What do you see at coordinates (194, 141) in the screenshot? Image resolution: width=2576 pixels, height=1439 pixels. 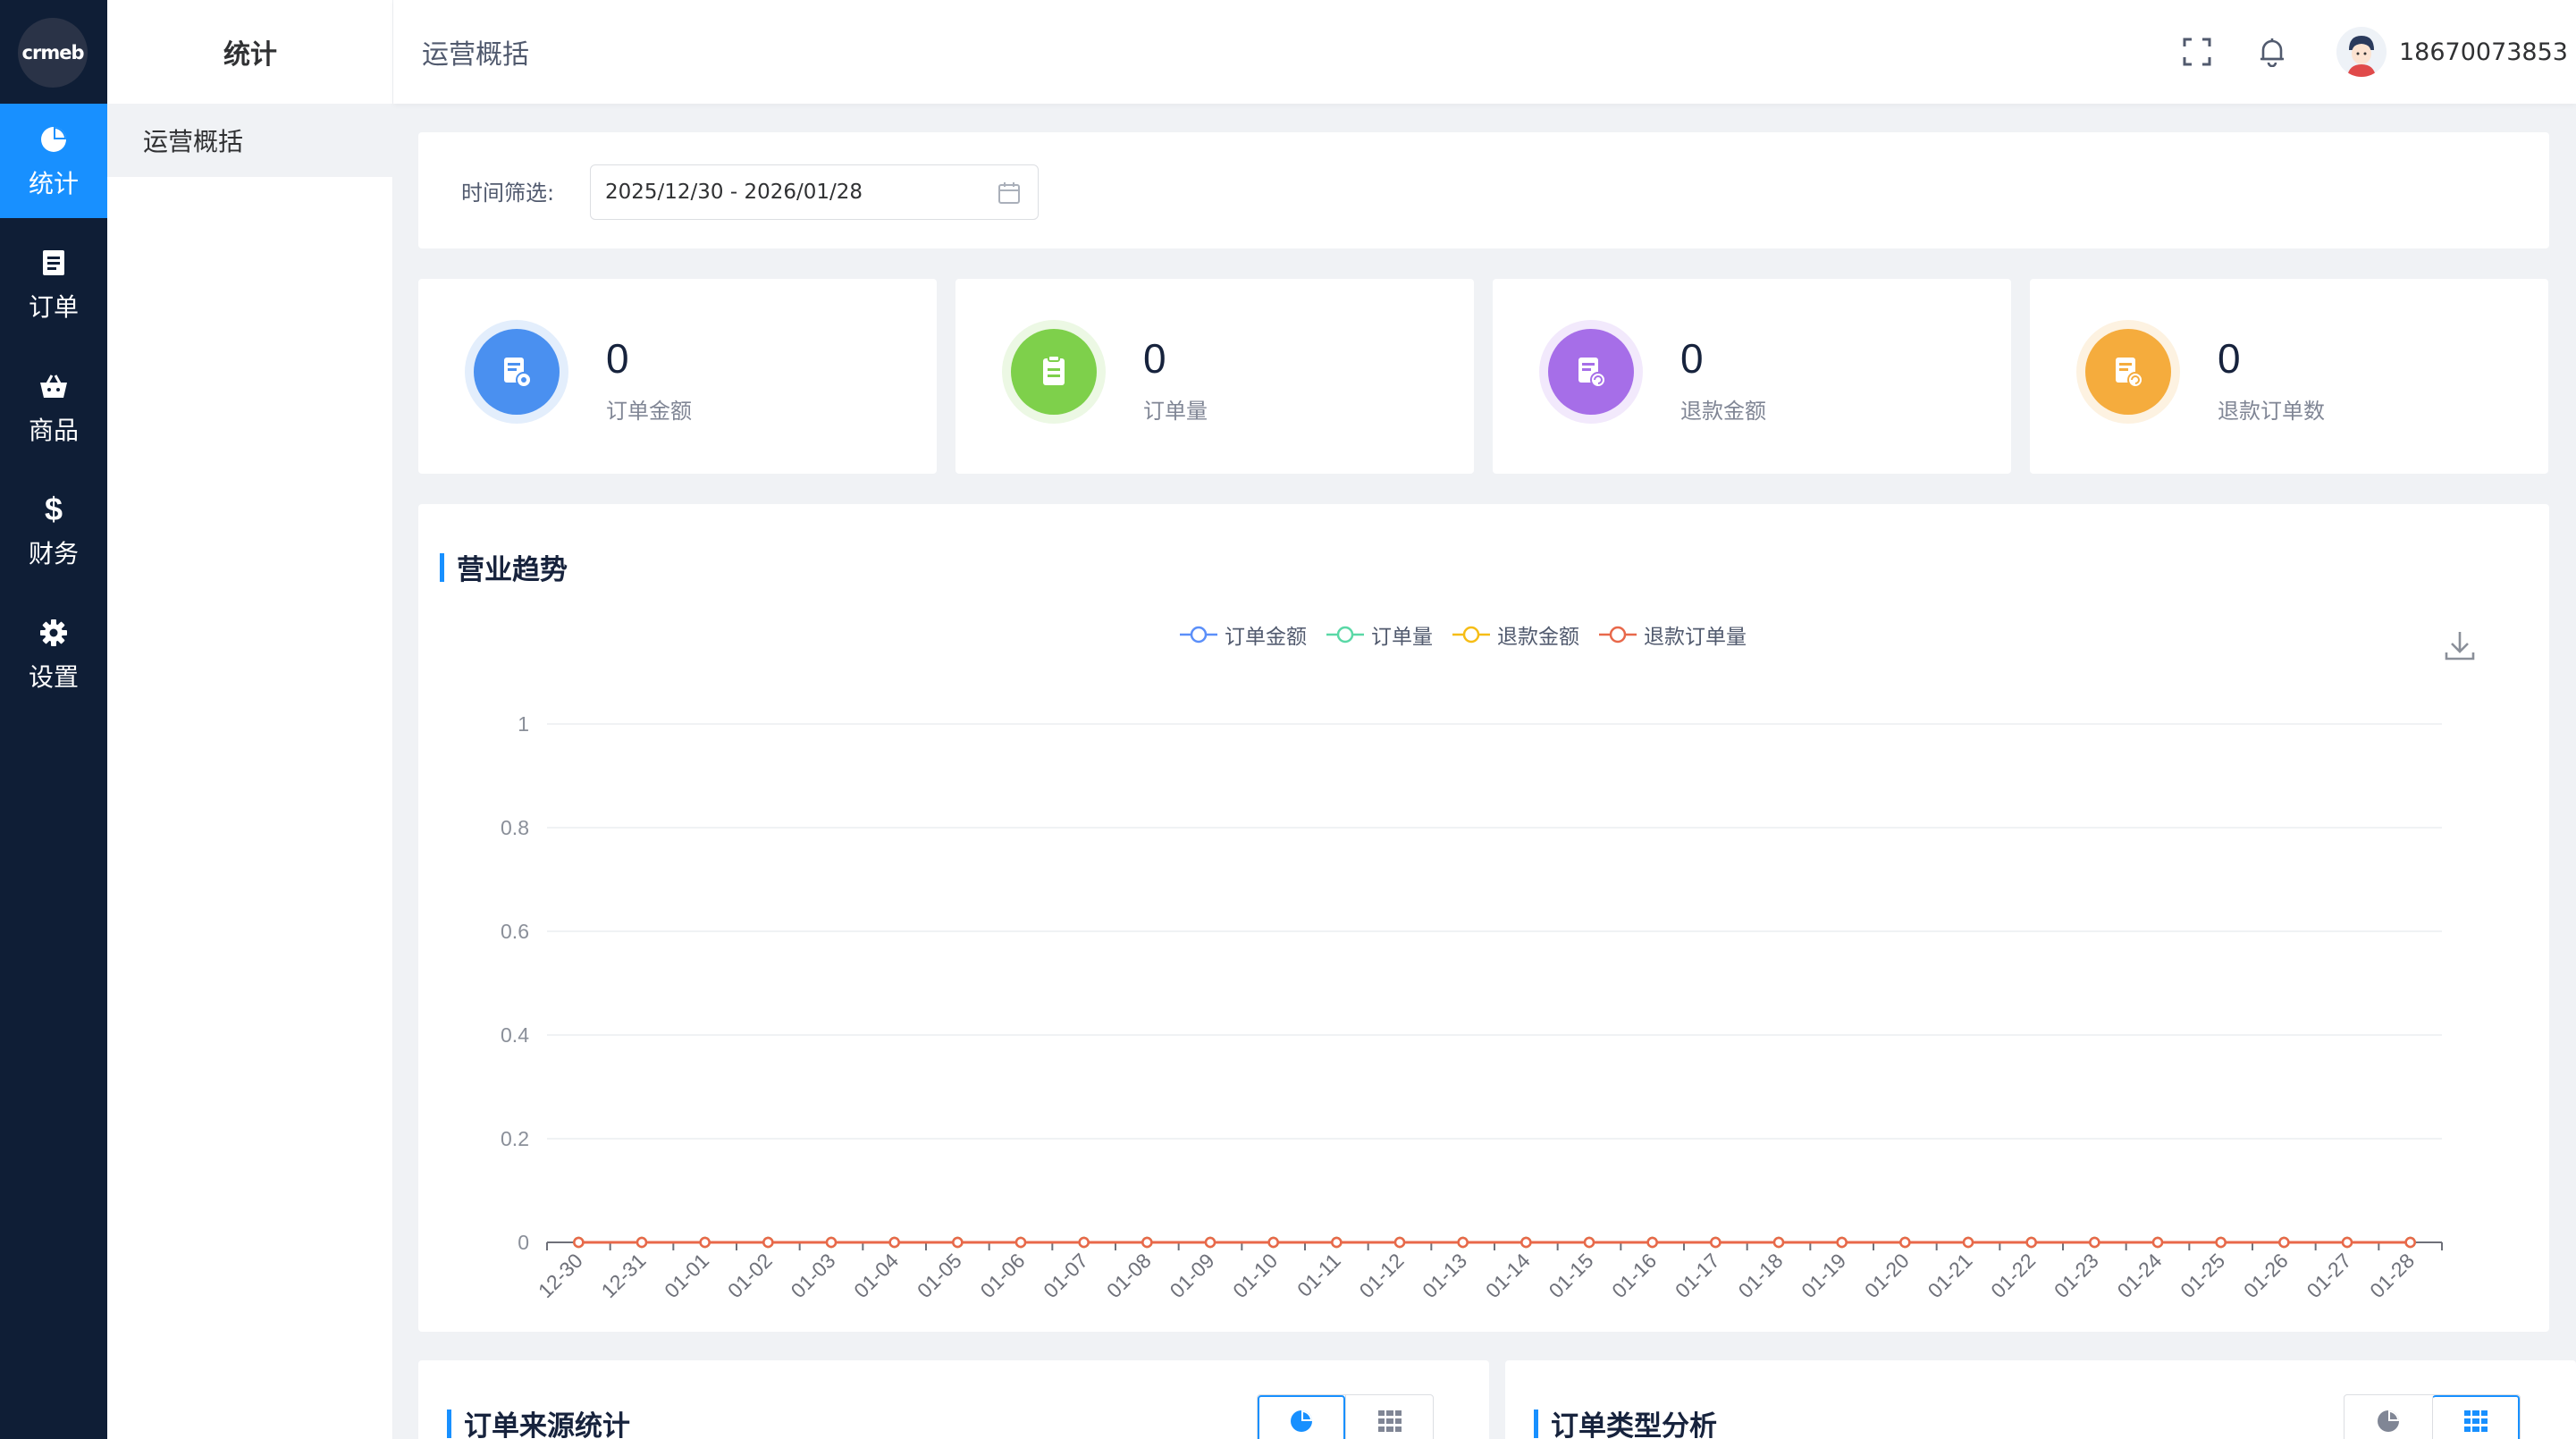 I see `submenu-item-label: 运营概括` at bounding box center [194, 141].